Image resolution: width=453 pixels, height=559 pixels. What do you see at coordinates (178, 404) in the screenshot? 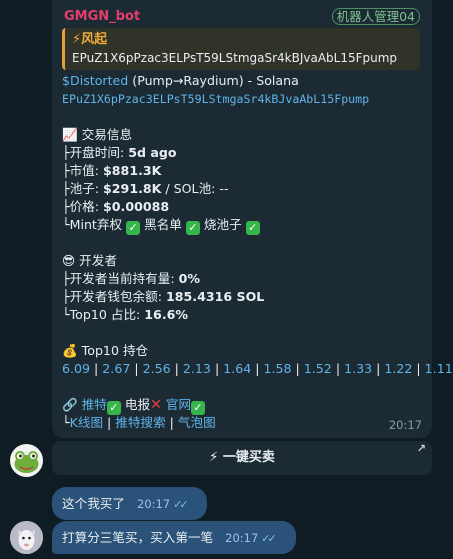
I see `website-link: 官网` at bounding box center [178, 404].